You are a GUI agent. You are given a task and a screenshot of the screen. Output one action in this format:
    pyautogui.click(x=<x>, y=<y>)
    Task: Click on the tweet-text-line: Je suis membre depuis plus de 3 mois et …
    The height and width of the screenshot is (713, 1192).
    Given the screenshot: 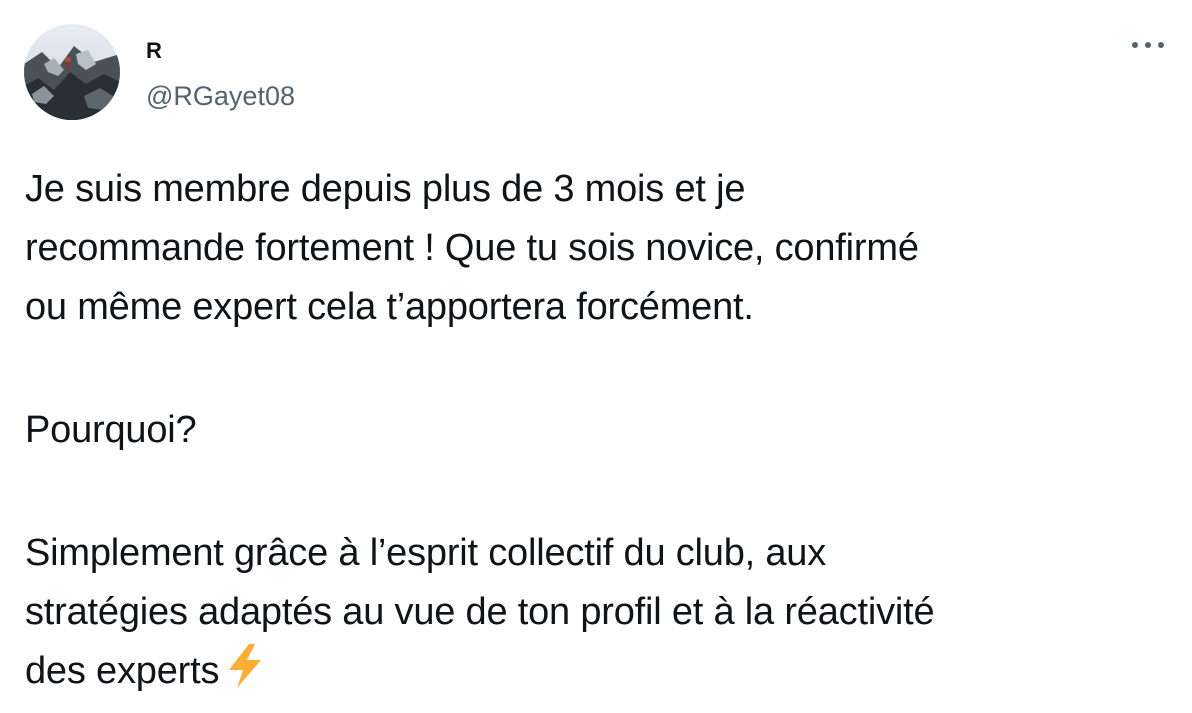 What is the action you would take?
    pyautogui.click(x=385, y=189)
    